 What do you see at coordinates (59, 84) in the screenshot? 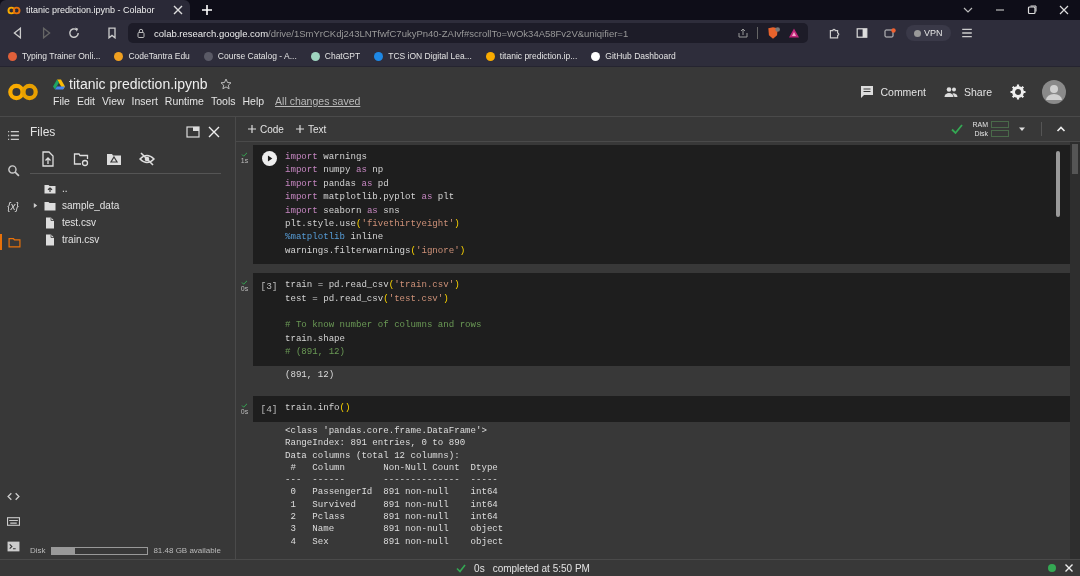
I see `drive-icon` at bounding box center [59, 84].